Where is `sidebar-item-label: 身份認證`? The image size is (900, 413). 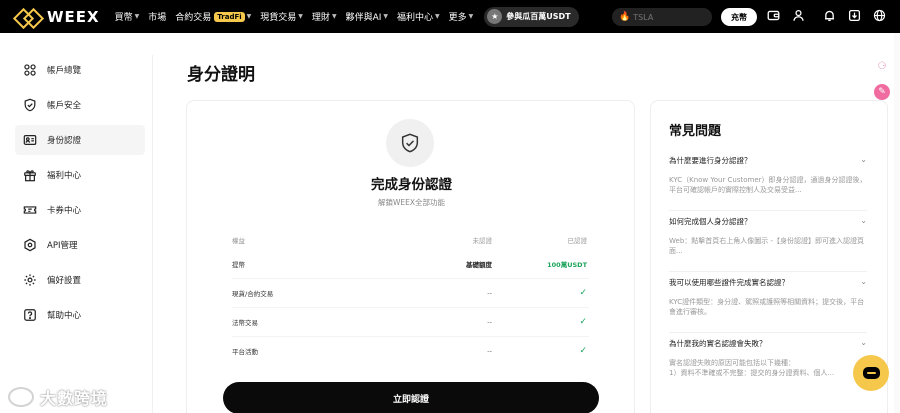 sidebar-item-label: 身份認證 is located at coordinates (64, 141).